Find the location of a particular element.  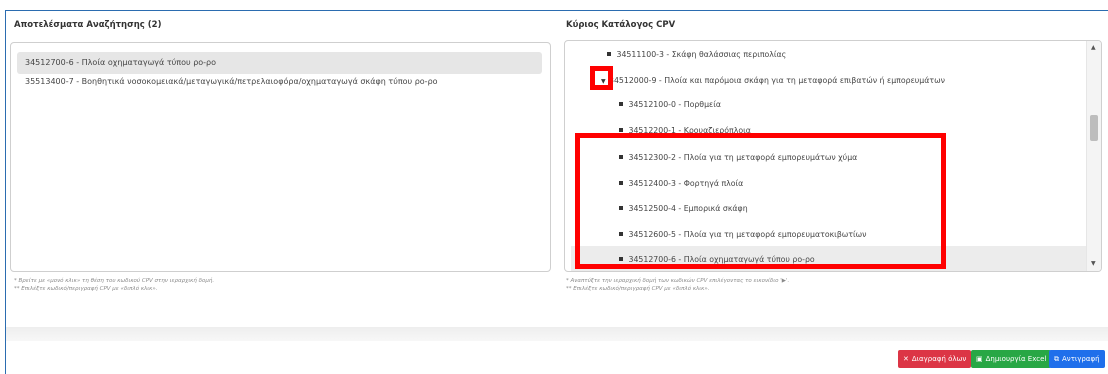

red-highlight-caret is located at coordinates (601, 78).